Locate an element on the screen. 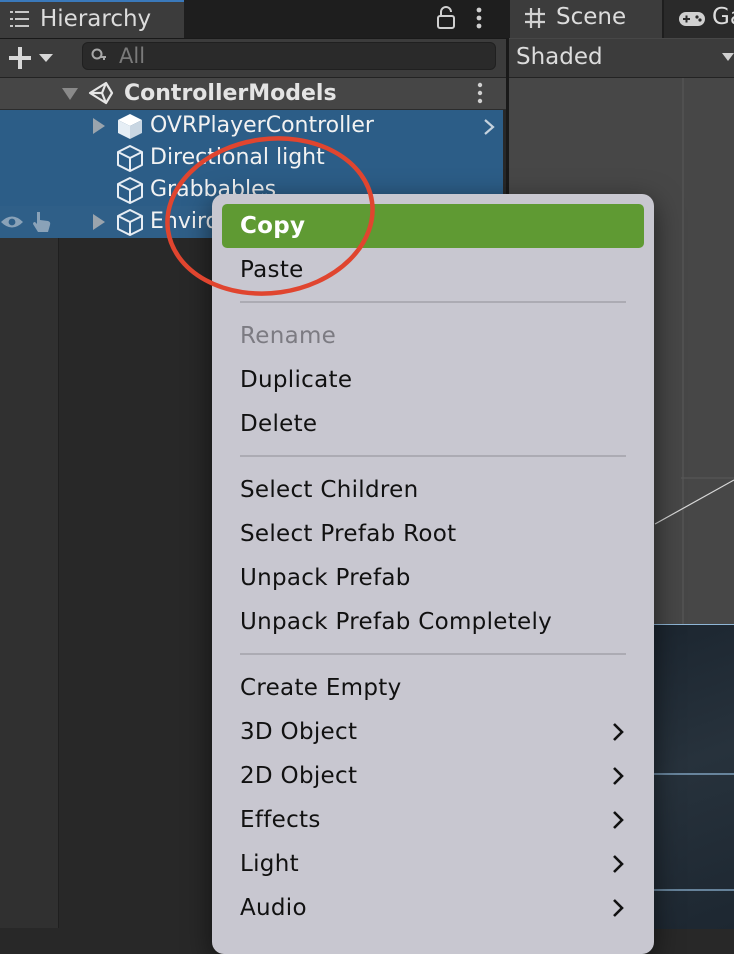  menu-item-select-prefab-root: Select Prefab Root is located at coordinates (433, 534).